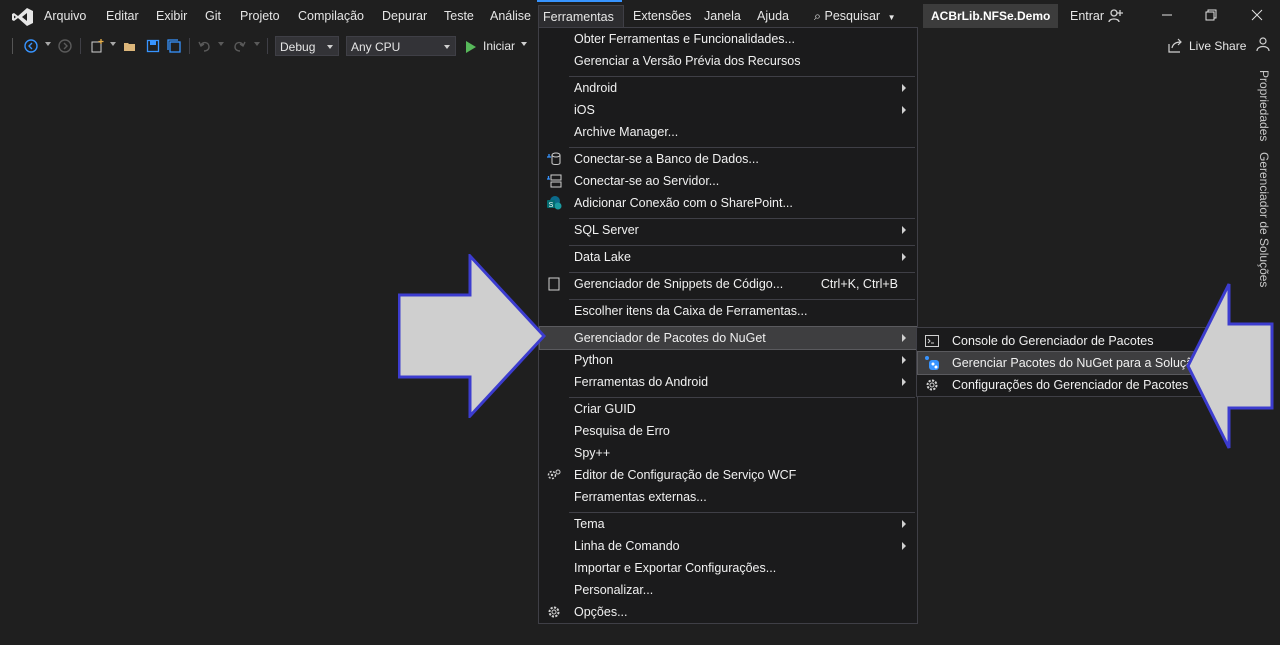  What do you see at coordinates (728, 88) in the screenshot?
I see `menu-item-android: Android` at bounding box center [728, 88].